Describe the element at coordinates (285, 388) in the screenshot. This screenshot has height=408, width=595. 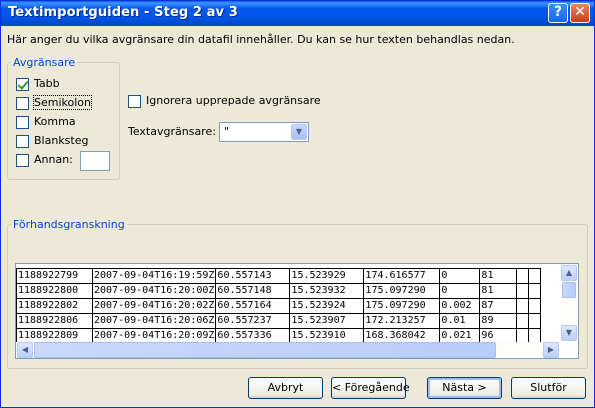
I see `cancel-button: Avbryt` at that location.